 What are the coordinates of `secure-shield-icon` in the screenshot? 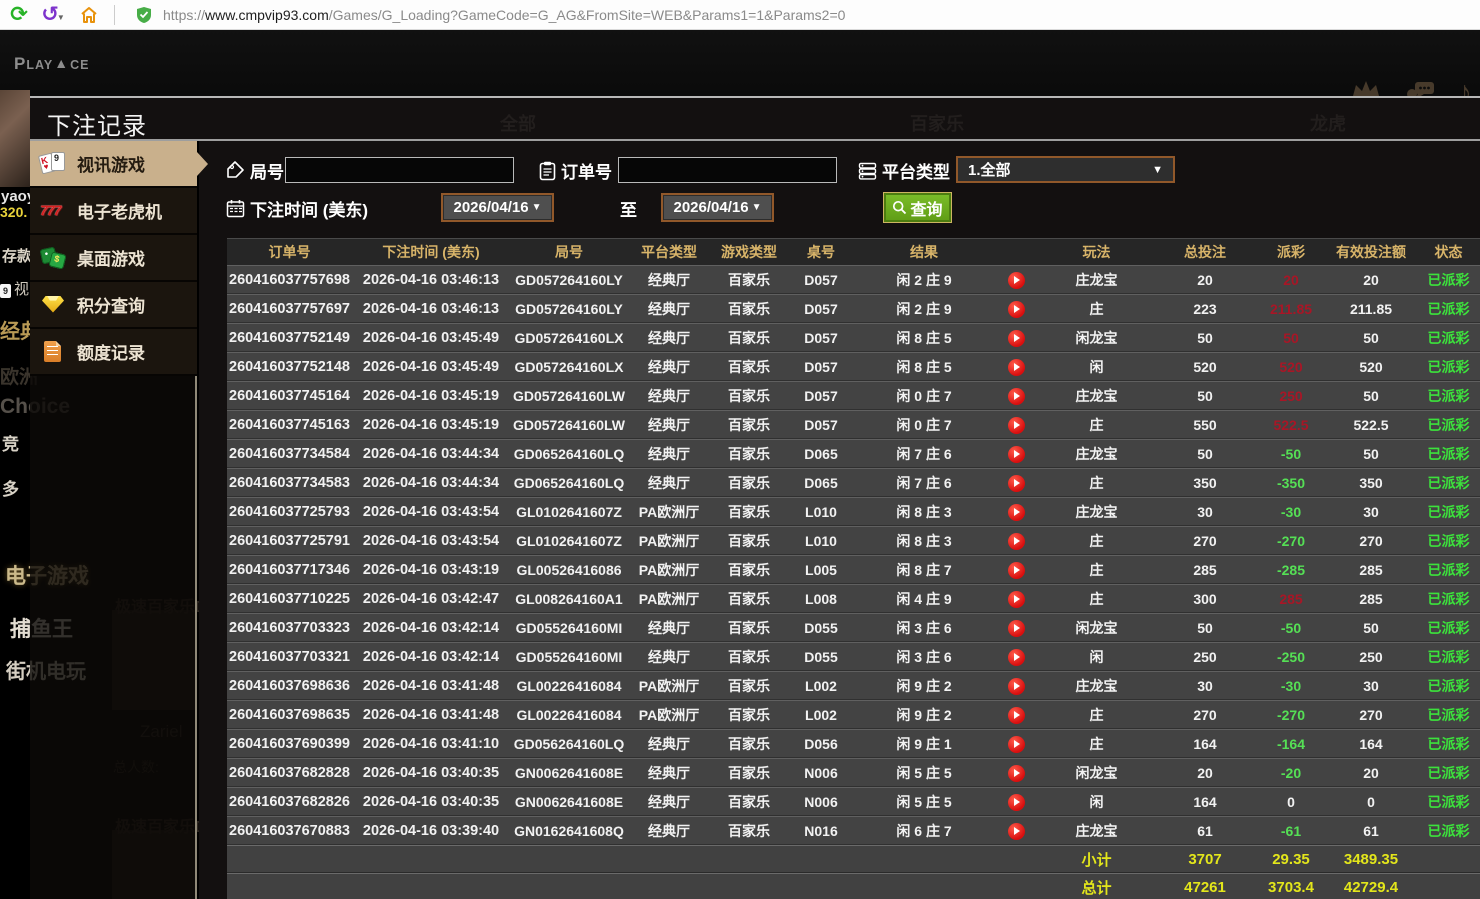 It's located at (144, 15).